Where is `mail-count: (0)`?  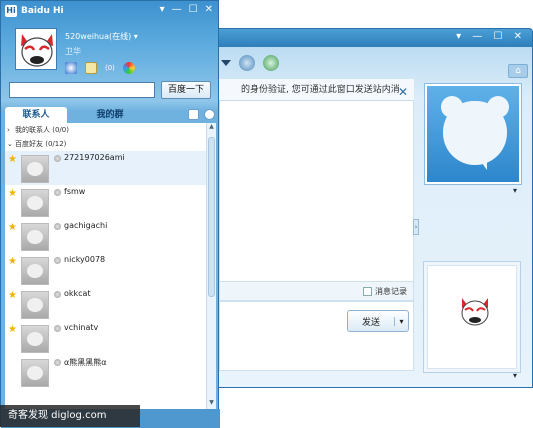
mail-count: (0) is located at coordinates (110, 68).